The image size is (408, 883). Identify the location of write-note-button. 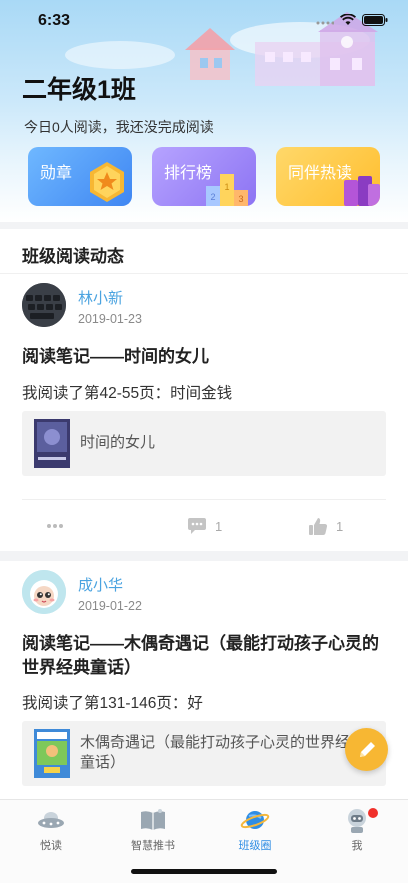
(366, 749).